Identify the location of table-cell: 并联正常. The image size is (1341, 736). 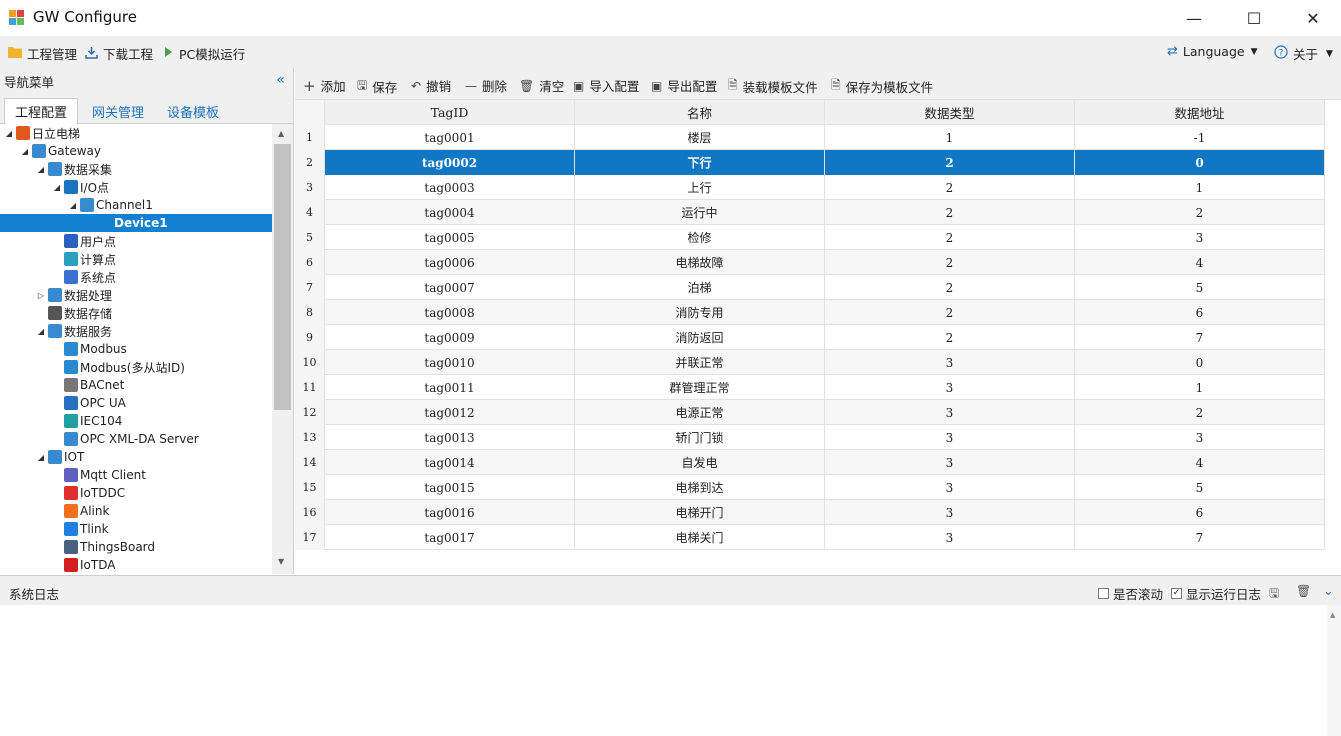
(700, 362).